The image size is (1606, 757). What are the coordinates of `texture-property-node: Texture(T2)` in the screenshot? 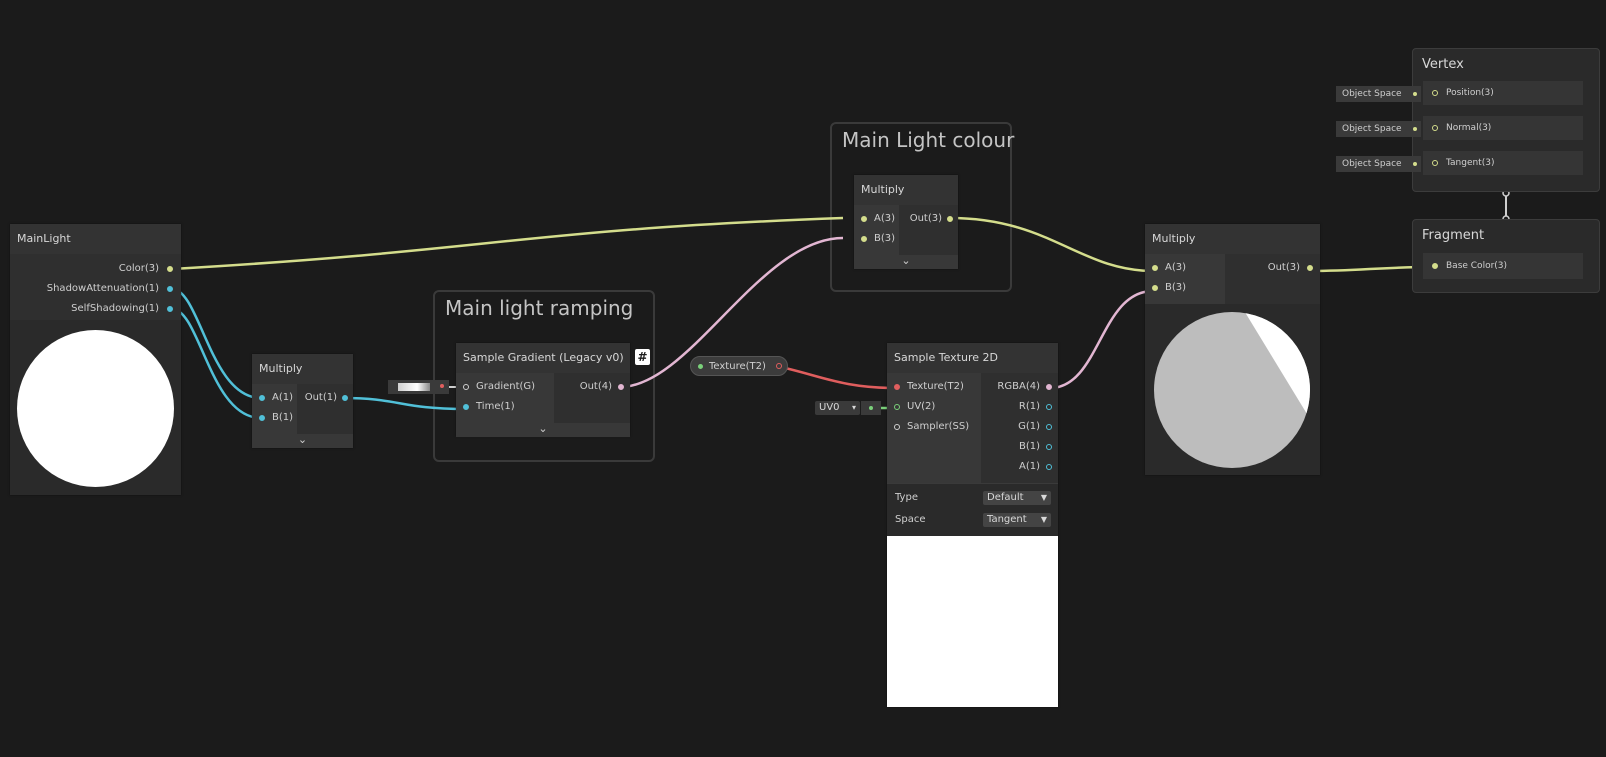 It's located at (739, 366).